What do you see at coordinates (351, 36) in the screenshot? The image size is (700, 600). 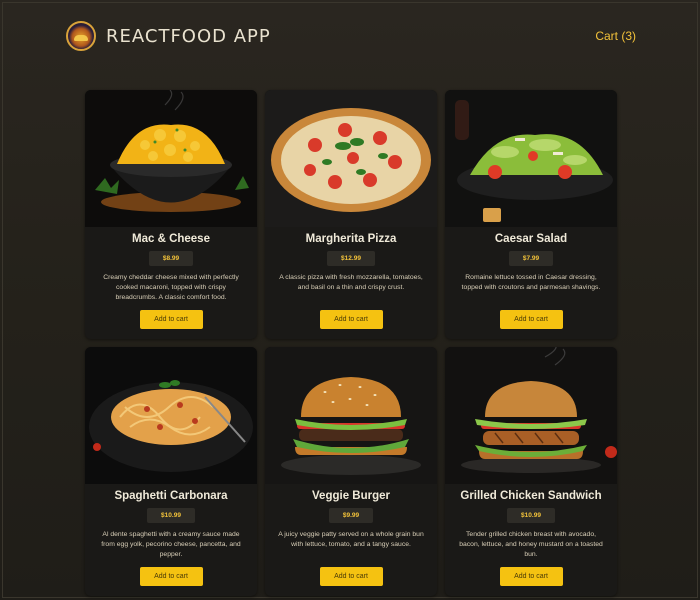 I see `app-header: REACTFOOD APP Cart (3)` at bounding box center [351, 36].